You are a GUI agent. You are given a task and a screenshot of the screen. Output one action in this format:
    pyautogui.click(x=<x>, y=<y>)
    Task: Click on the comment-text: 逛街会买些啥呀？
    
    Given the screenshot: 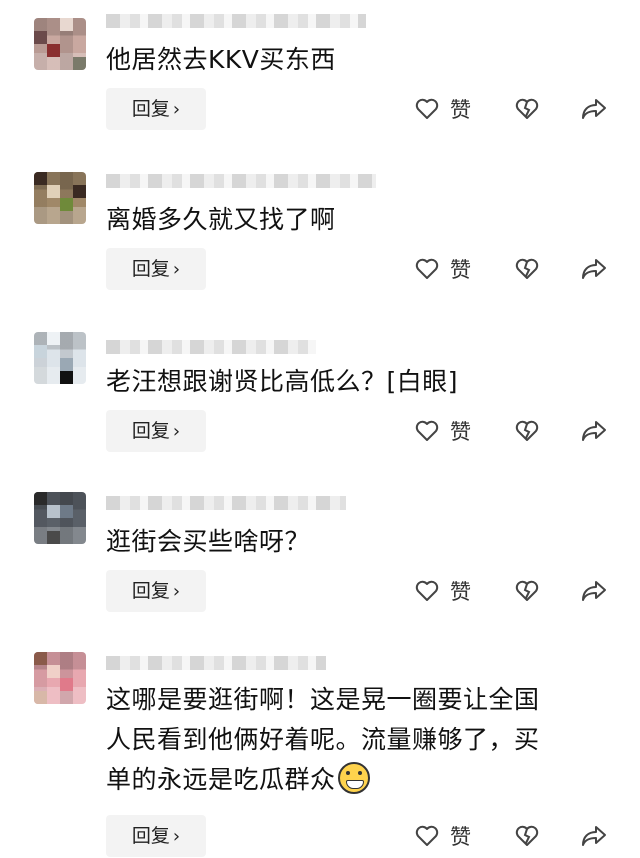 What is the action you would take?
    pyautogui.click(x=208, y=541)
    